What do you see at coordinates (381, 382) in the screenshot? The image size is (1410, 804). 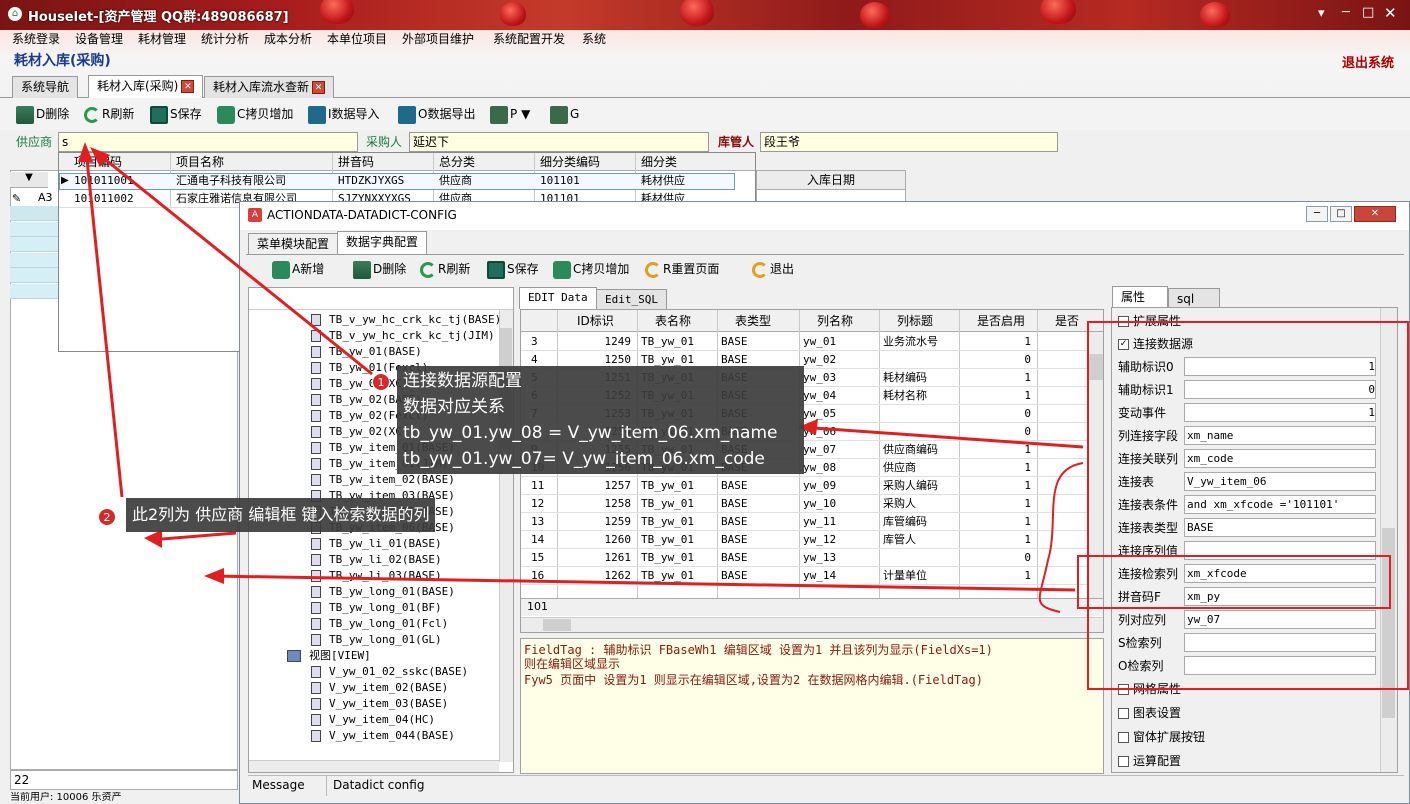 I see `badge-1: 1` at bounding box center [381, 382].